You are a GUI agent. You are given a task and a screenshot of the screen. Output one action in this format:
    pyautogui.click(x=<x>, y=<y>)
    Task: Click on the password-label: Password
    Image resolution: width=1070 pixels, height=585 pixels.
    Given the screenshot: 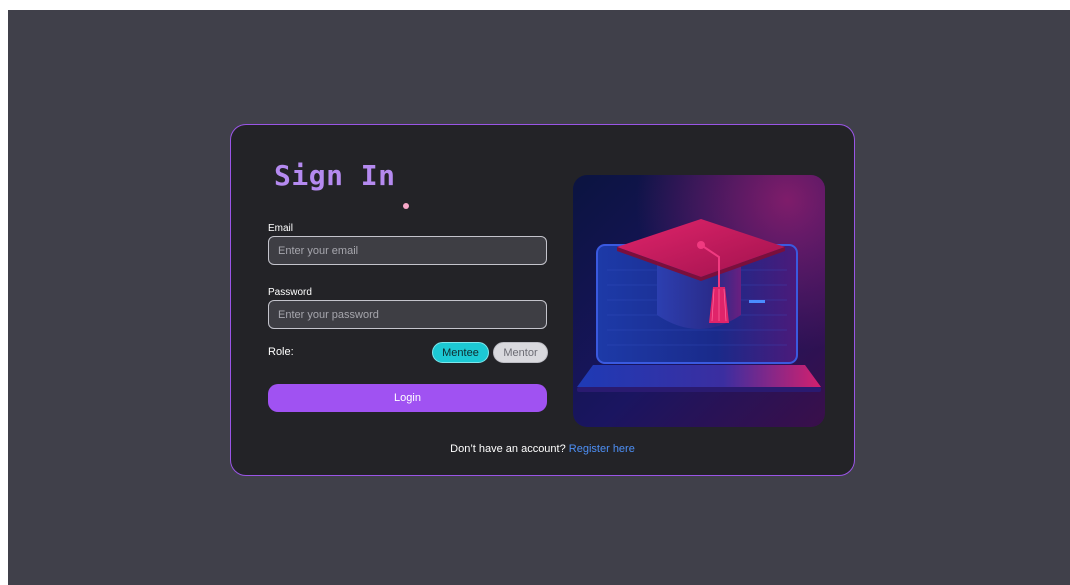 What is the action you would take?
    pyautogui.click(x=290, y=292)
    